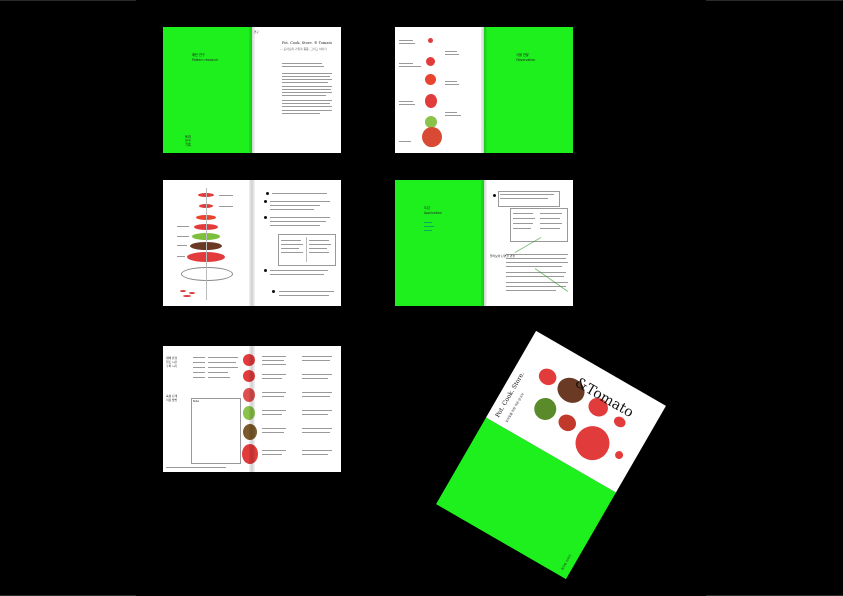 The height and width of the screenshot is (596, 843). I want to click on corner-text-3: 기록, so click(188, 145).